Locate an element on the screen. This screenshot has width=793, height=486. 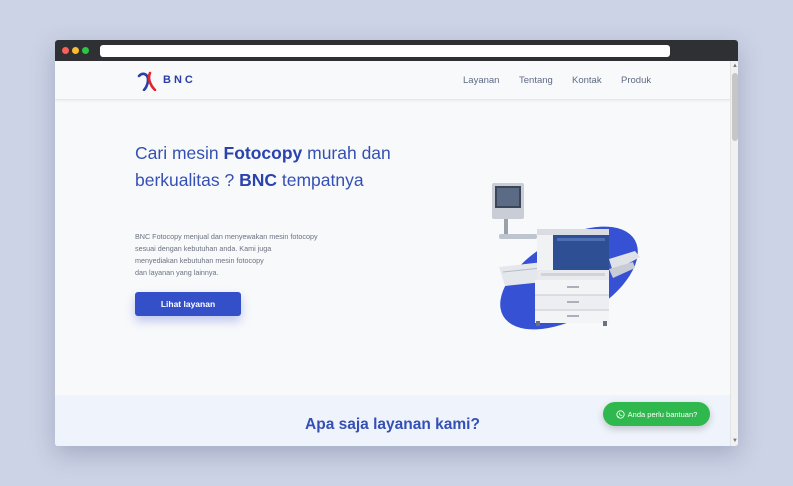
photocopier-illustration is located at coordinates (566, 256).